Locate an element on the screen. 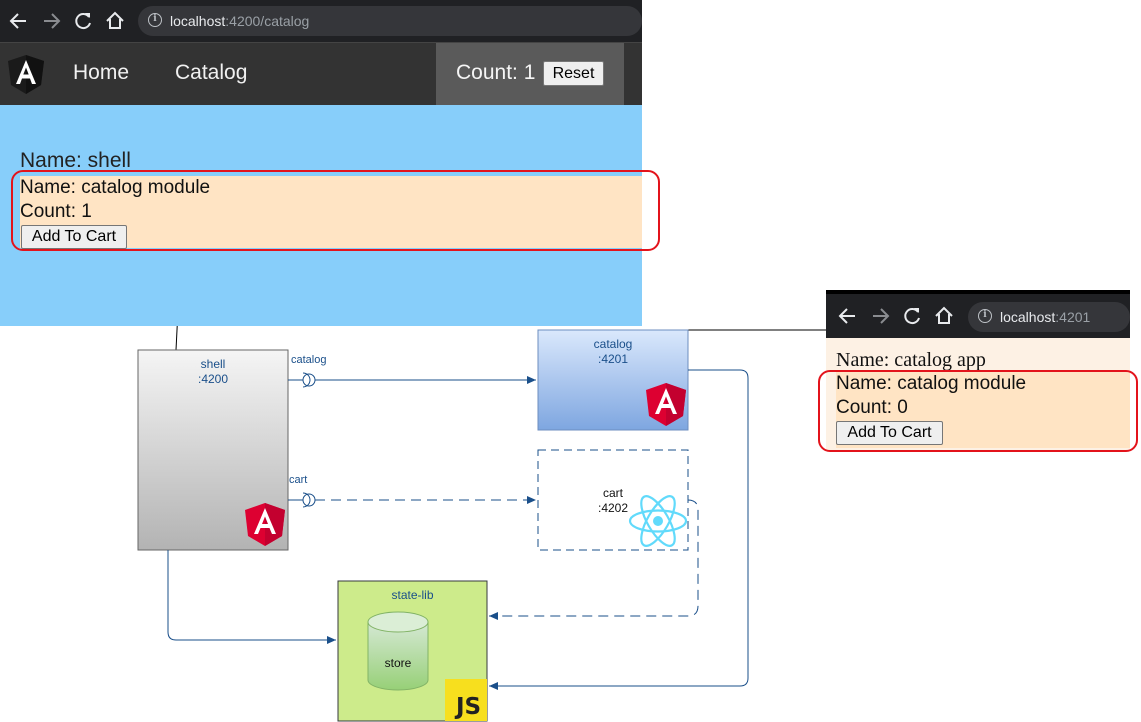 The height and width of the screenshot is (722, 1141). browser-toolbar: i localhost:4200/catalog is located at coordinates (321, 21).